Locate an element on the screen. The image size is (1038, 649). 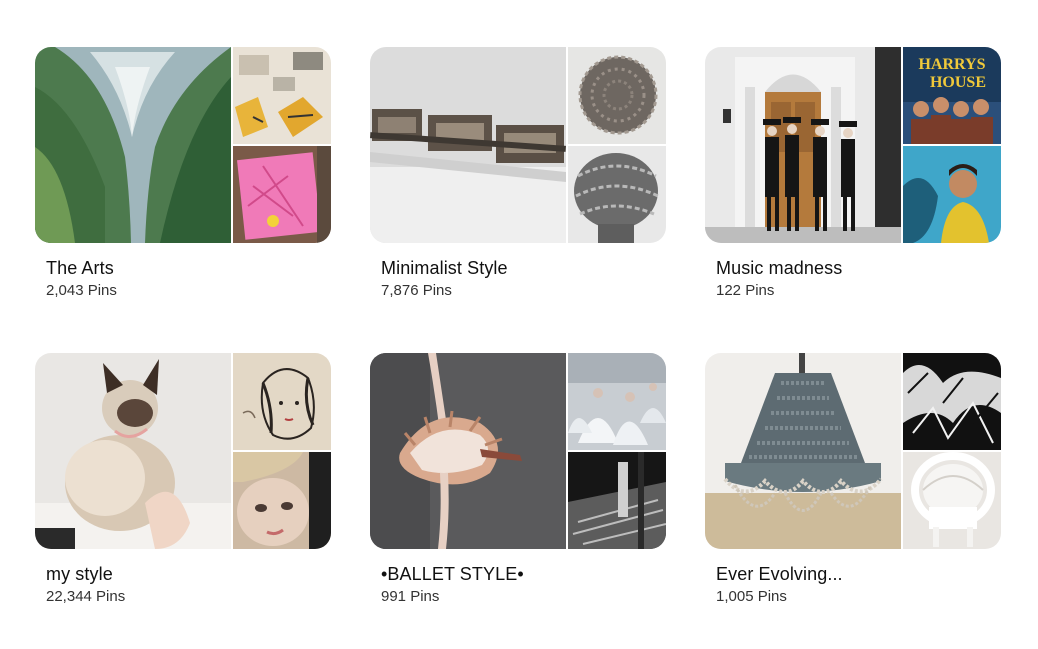
board-card-ballet-style: •BALLET STYLE• 991 Pins is located at coordinates (518, 479).